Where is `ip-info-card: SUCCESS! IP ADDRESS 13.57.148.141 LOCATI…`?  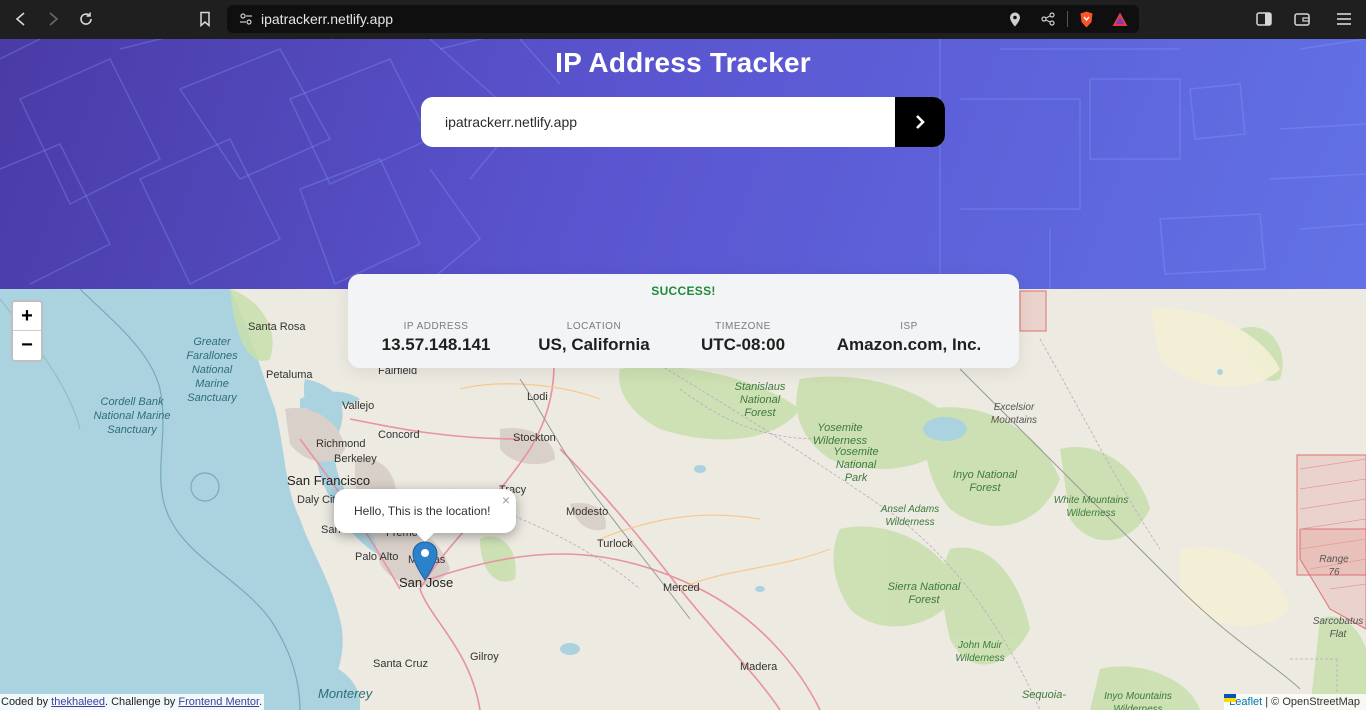 ip-info-card: SUCCESS! IP ADDRESS 13.57.148.141 LOCATI… is located at coordinates (683, 321).